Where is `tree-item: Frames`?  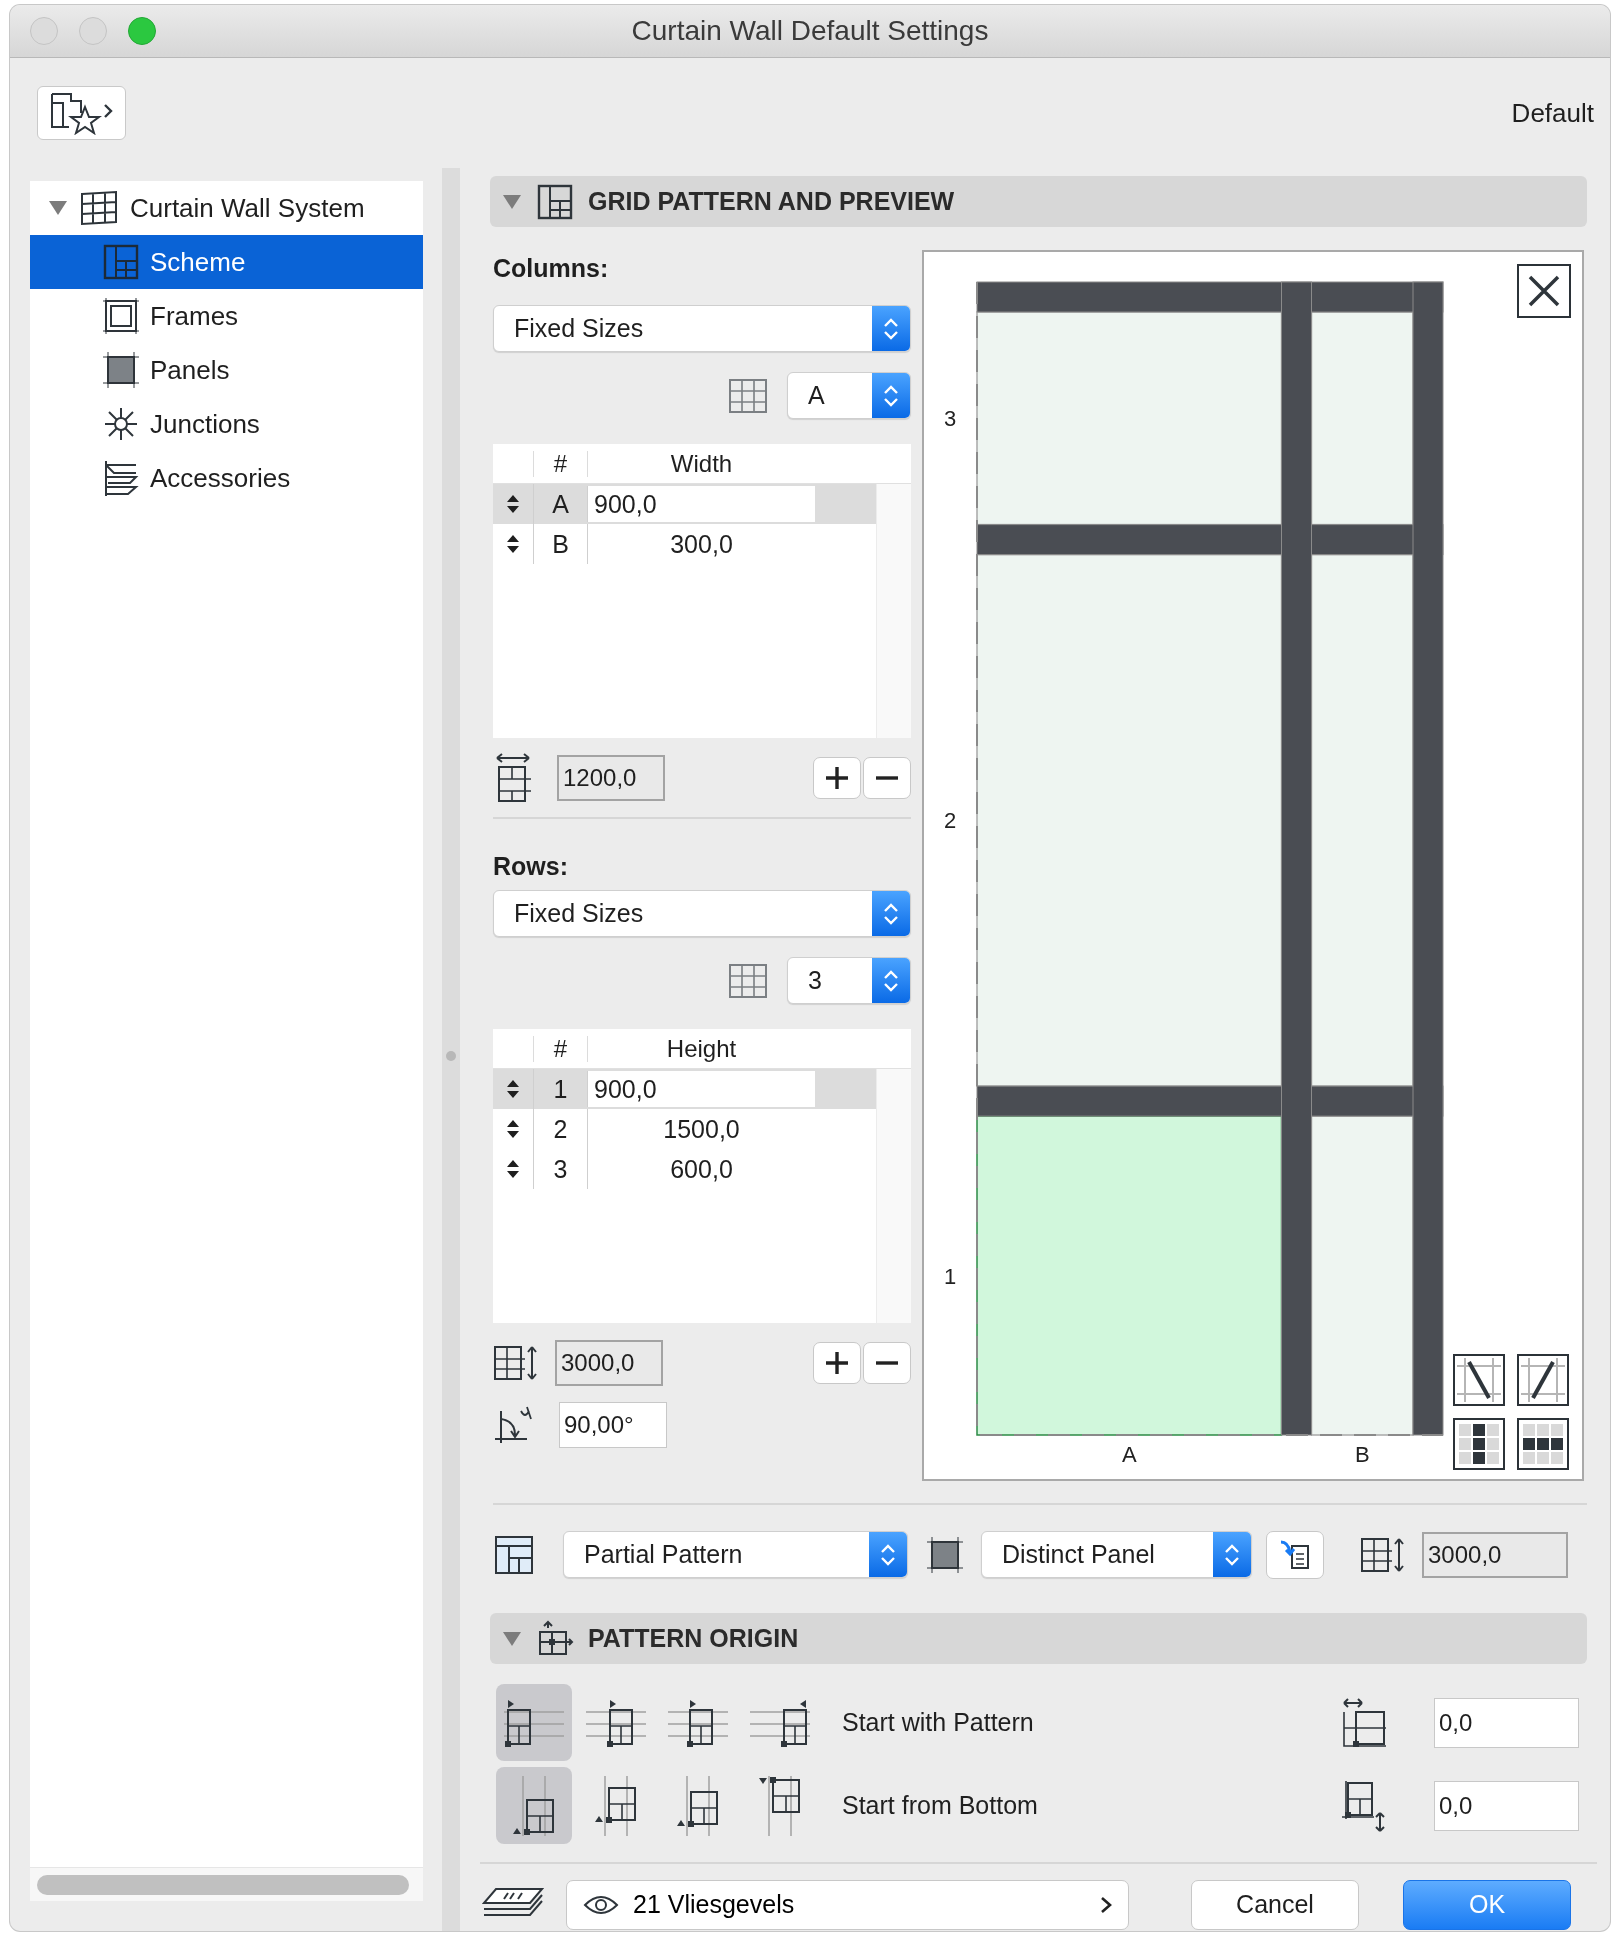
tree-item: Frames is located at coordinates (226, 316).